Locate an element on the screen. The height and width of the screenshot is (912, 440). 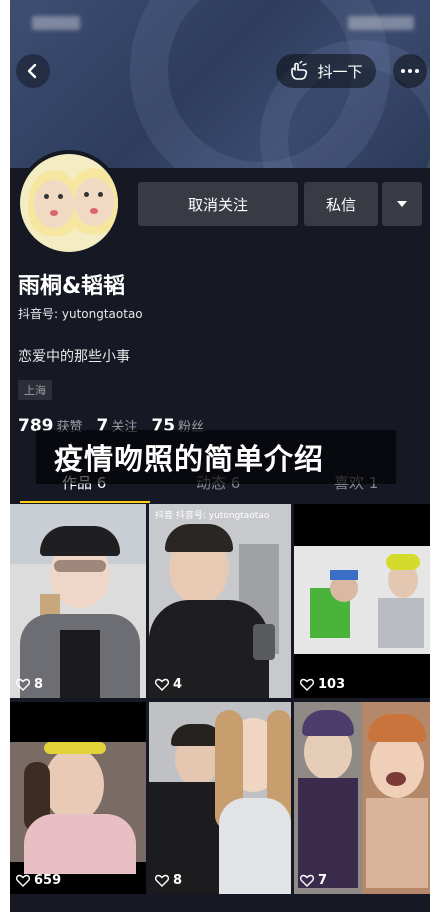
more-icon is located at coordinates (403, 71).